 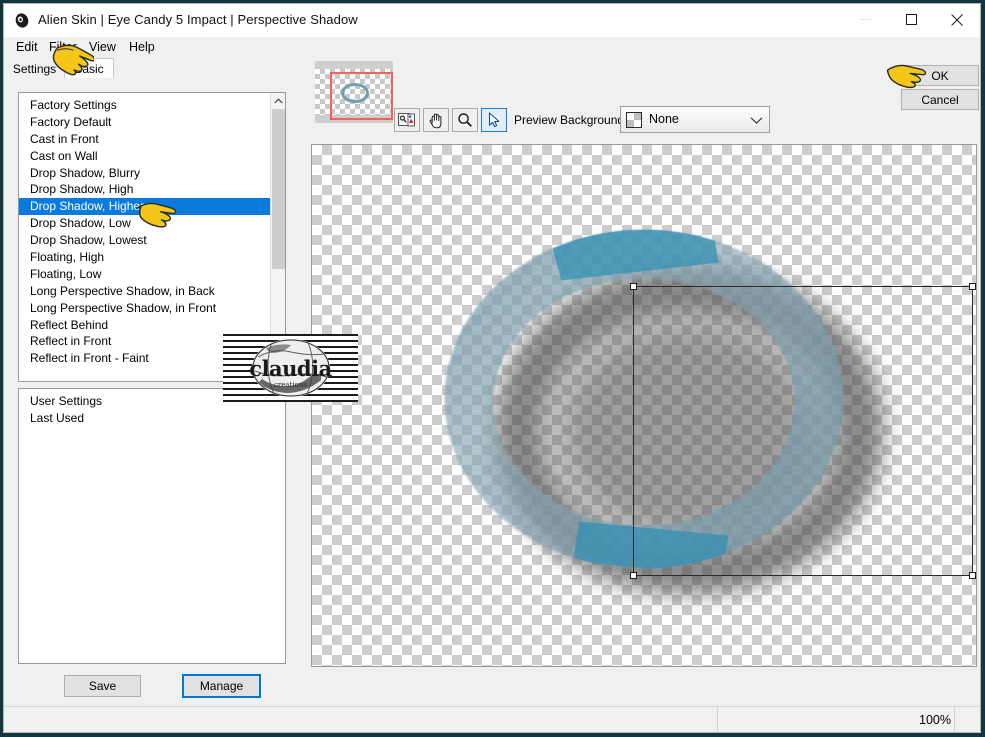 What do you see at coordinates (633, 286) in the screenshot?
I see `selection-handle-top-left` at bounding box center [633, 286].